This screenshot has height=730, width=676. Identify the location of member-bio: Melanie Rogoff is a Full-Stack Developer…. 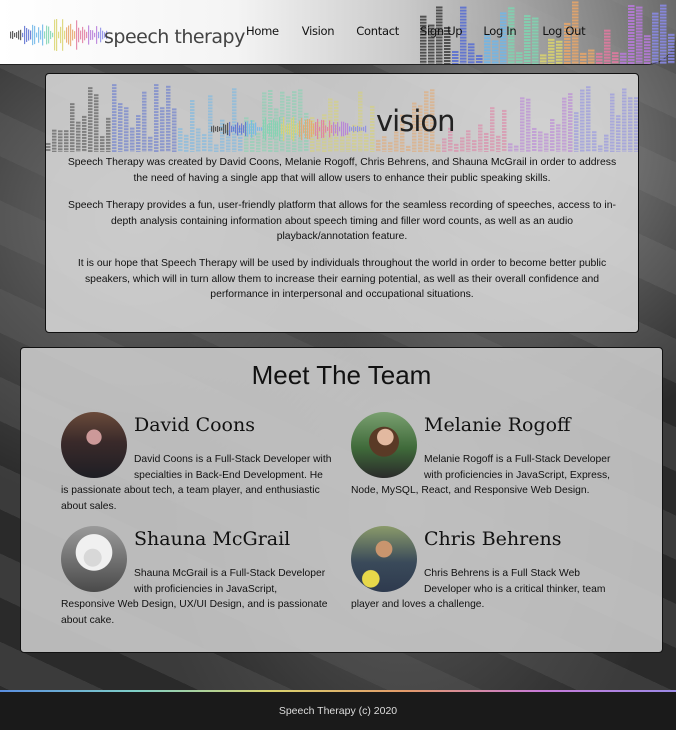
(481, 475).